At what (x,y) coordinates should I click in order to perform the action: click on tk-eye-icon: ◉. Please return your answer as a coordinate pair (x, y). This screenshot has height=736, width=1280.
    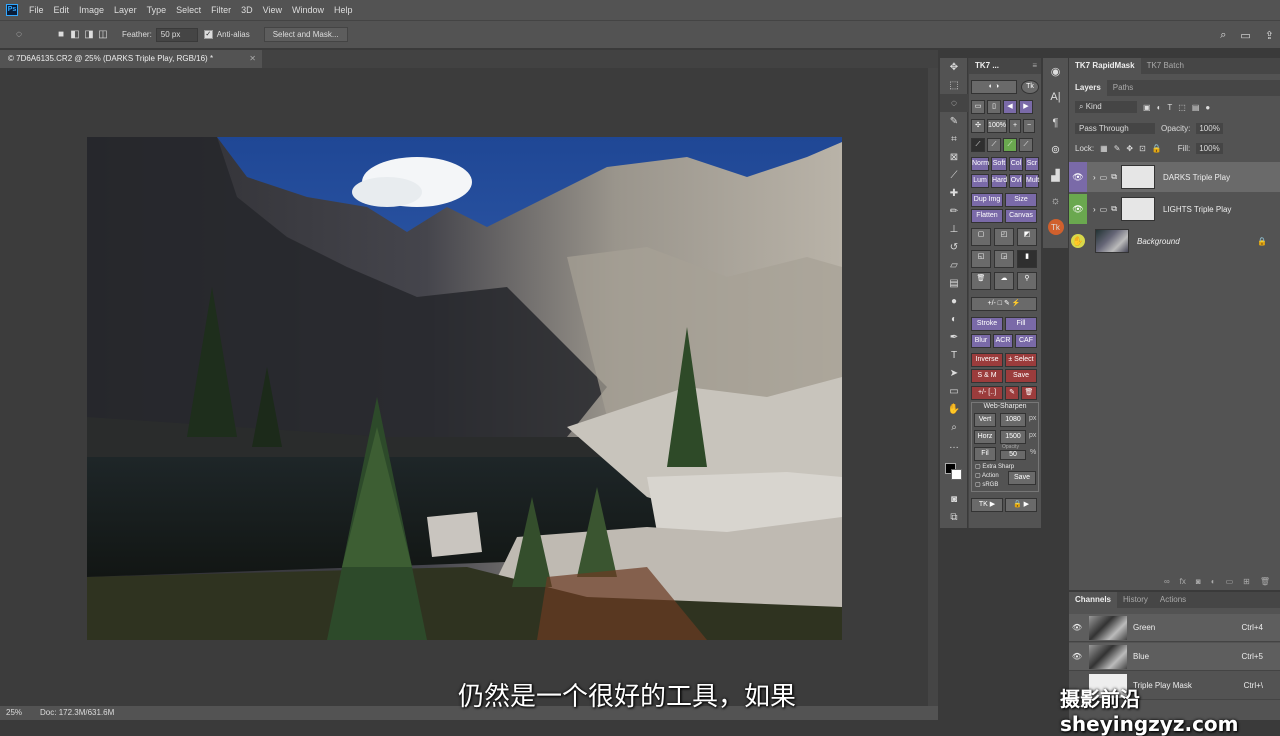
    Looking at the image, I should click on (1055, 71).